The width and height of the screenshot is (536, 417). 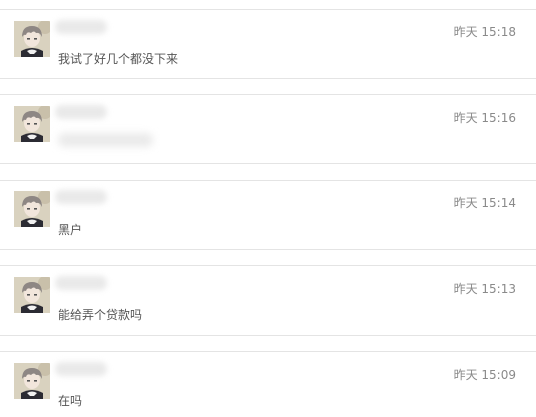 I want to click on timestamp: 昨天 15:09, so click(x=484, y=375).